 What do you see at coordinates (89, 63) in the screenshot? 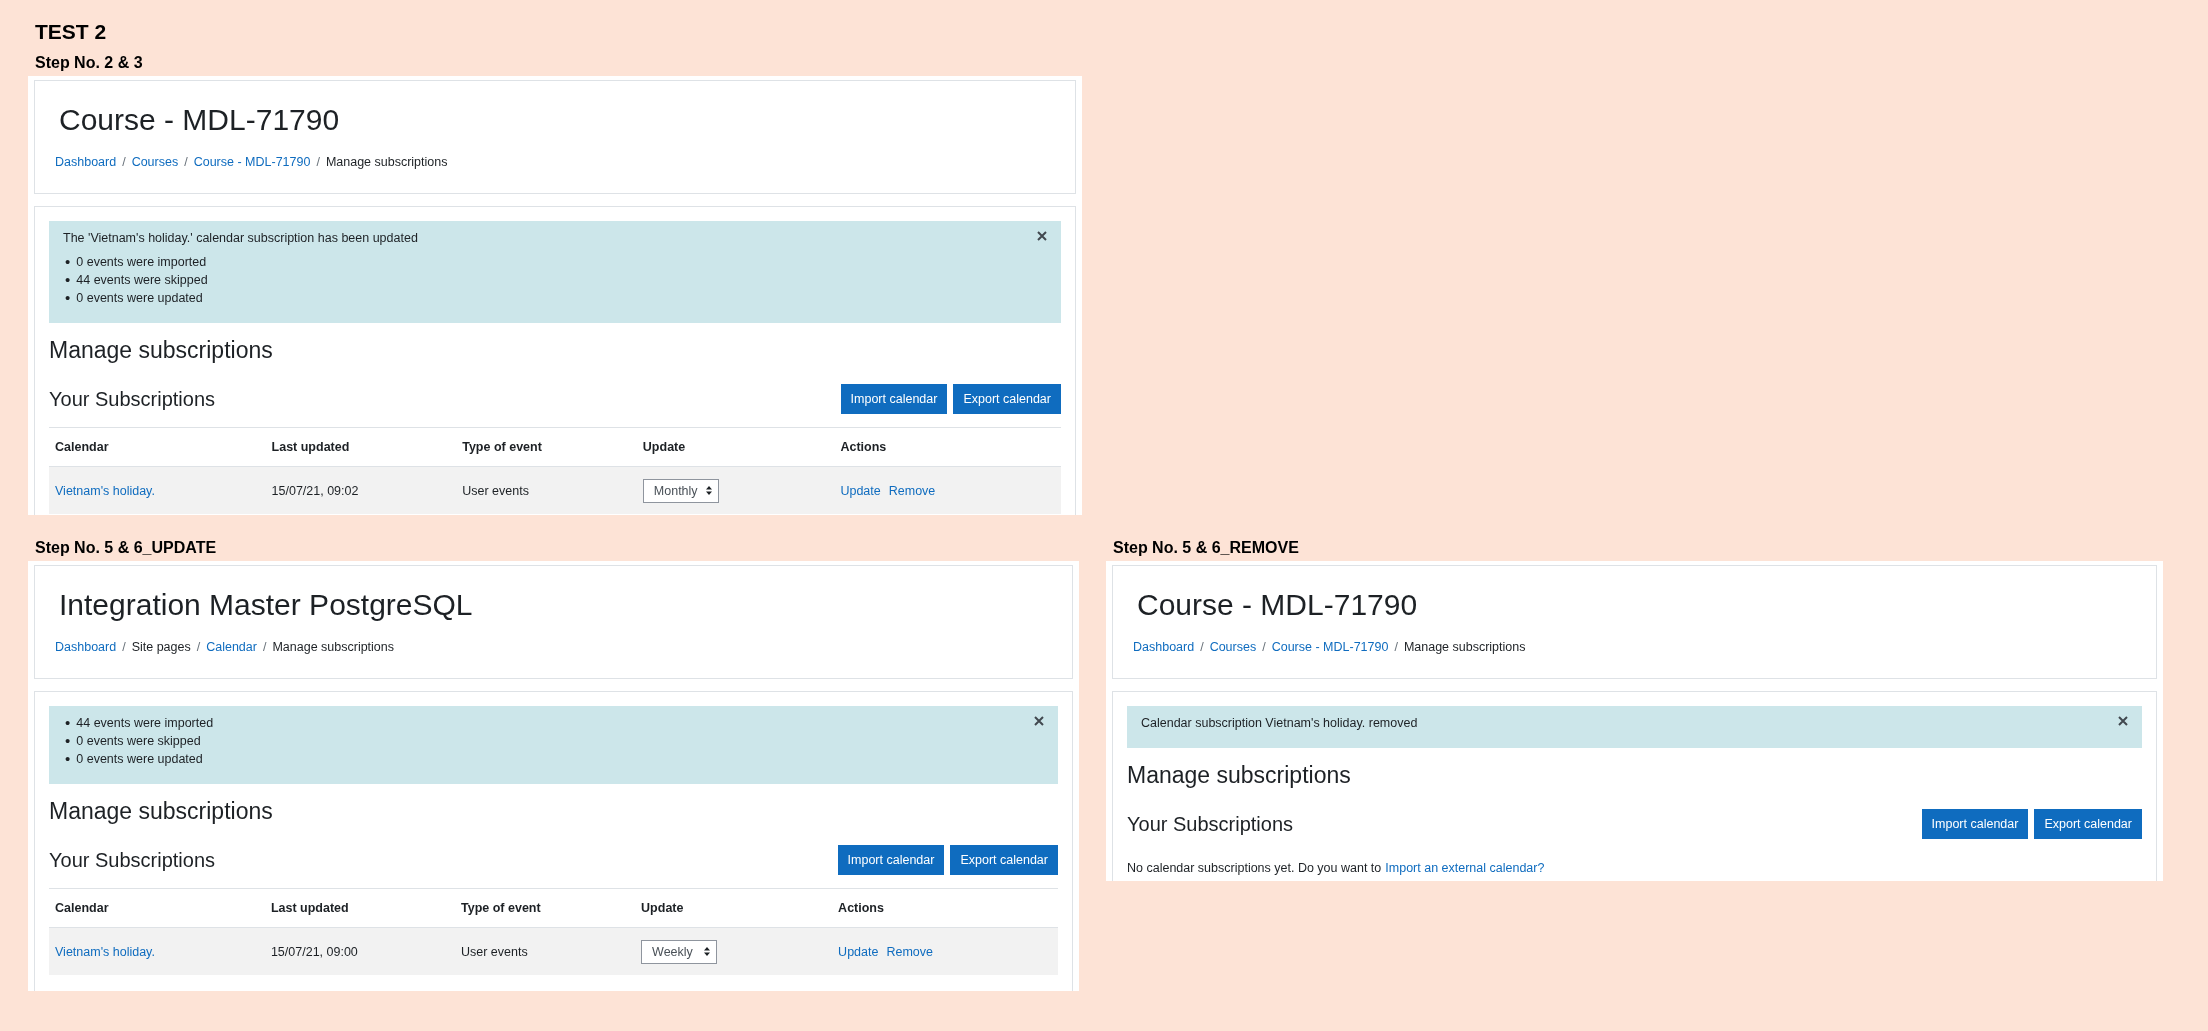
I see `step-label: Step No. 2 & 3` at bounding box center [89, 63].